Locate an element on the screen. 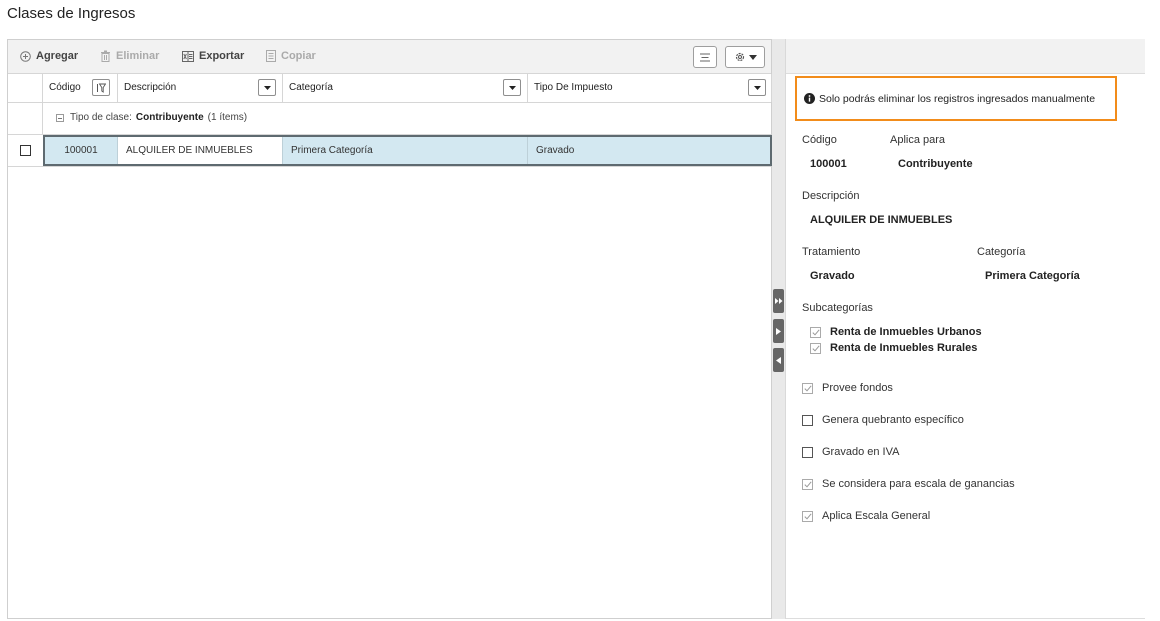 The width and height of the screenshot is (1160, 621). escala-ganancias-checkbox is located at coordinates (807, 484).